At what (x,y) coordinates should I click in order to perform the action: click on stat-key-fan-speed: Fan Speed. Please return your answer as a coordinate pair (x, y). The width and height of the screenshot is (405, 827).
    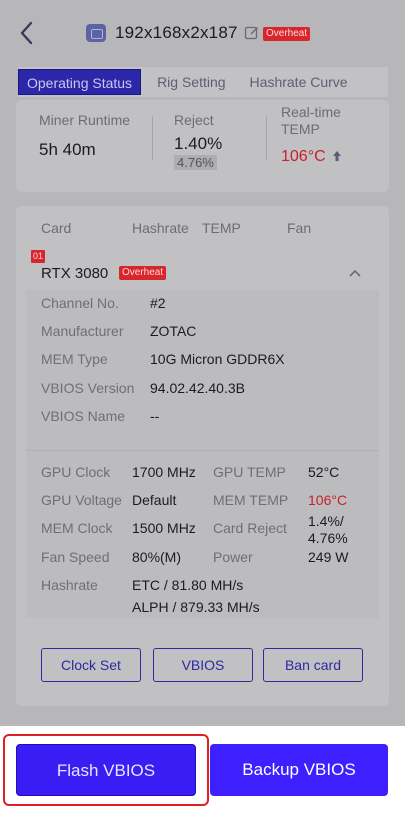
    Looking at the image, I should click on (75, 557).